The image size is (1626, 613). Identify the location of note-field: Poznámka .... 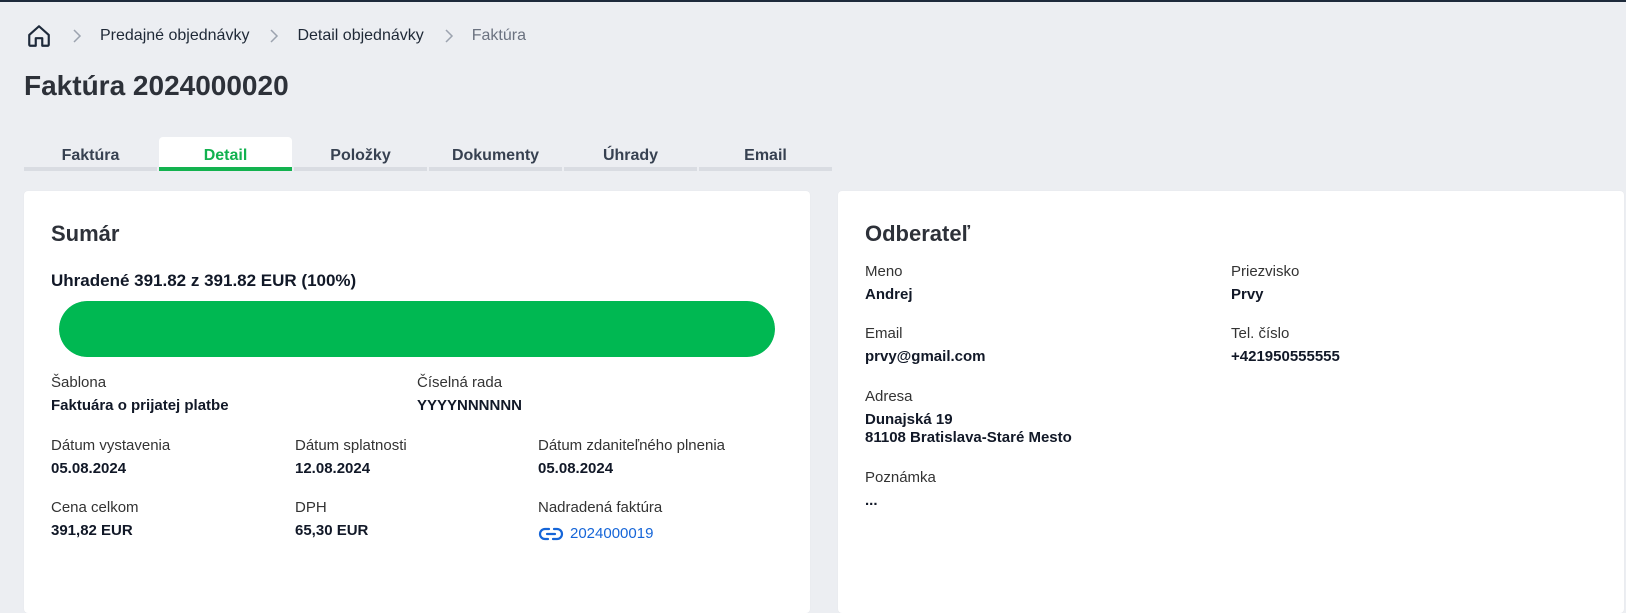
(900, 489).